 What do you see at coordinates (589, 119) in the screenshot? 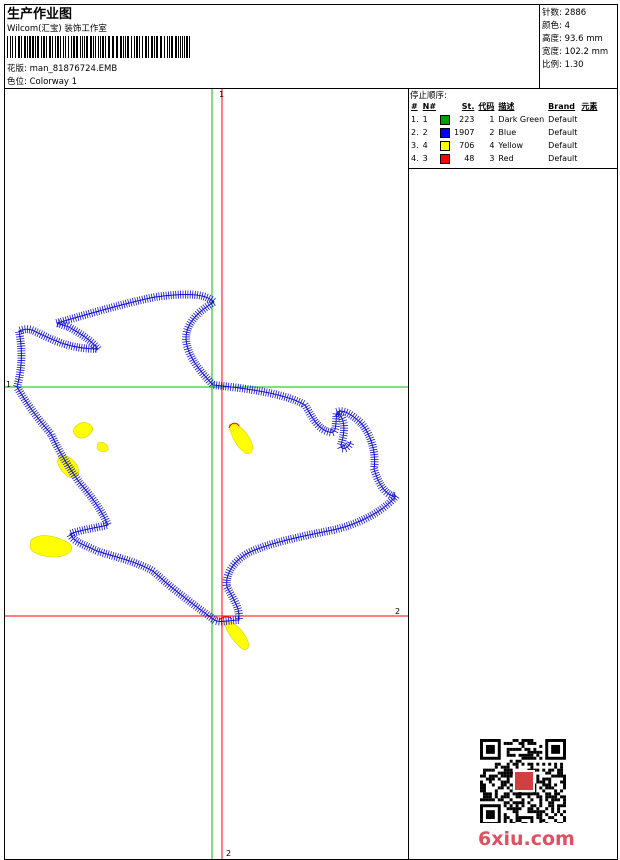
I see `row-element` at bounding box center [589, 119].